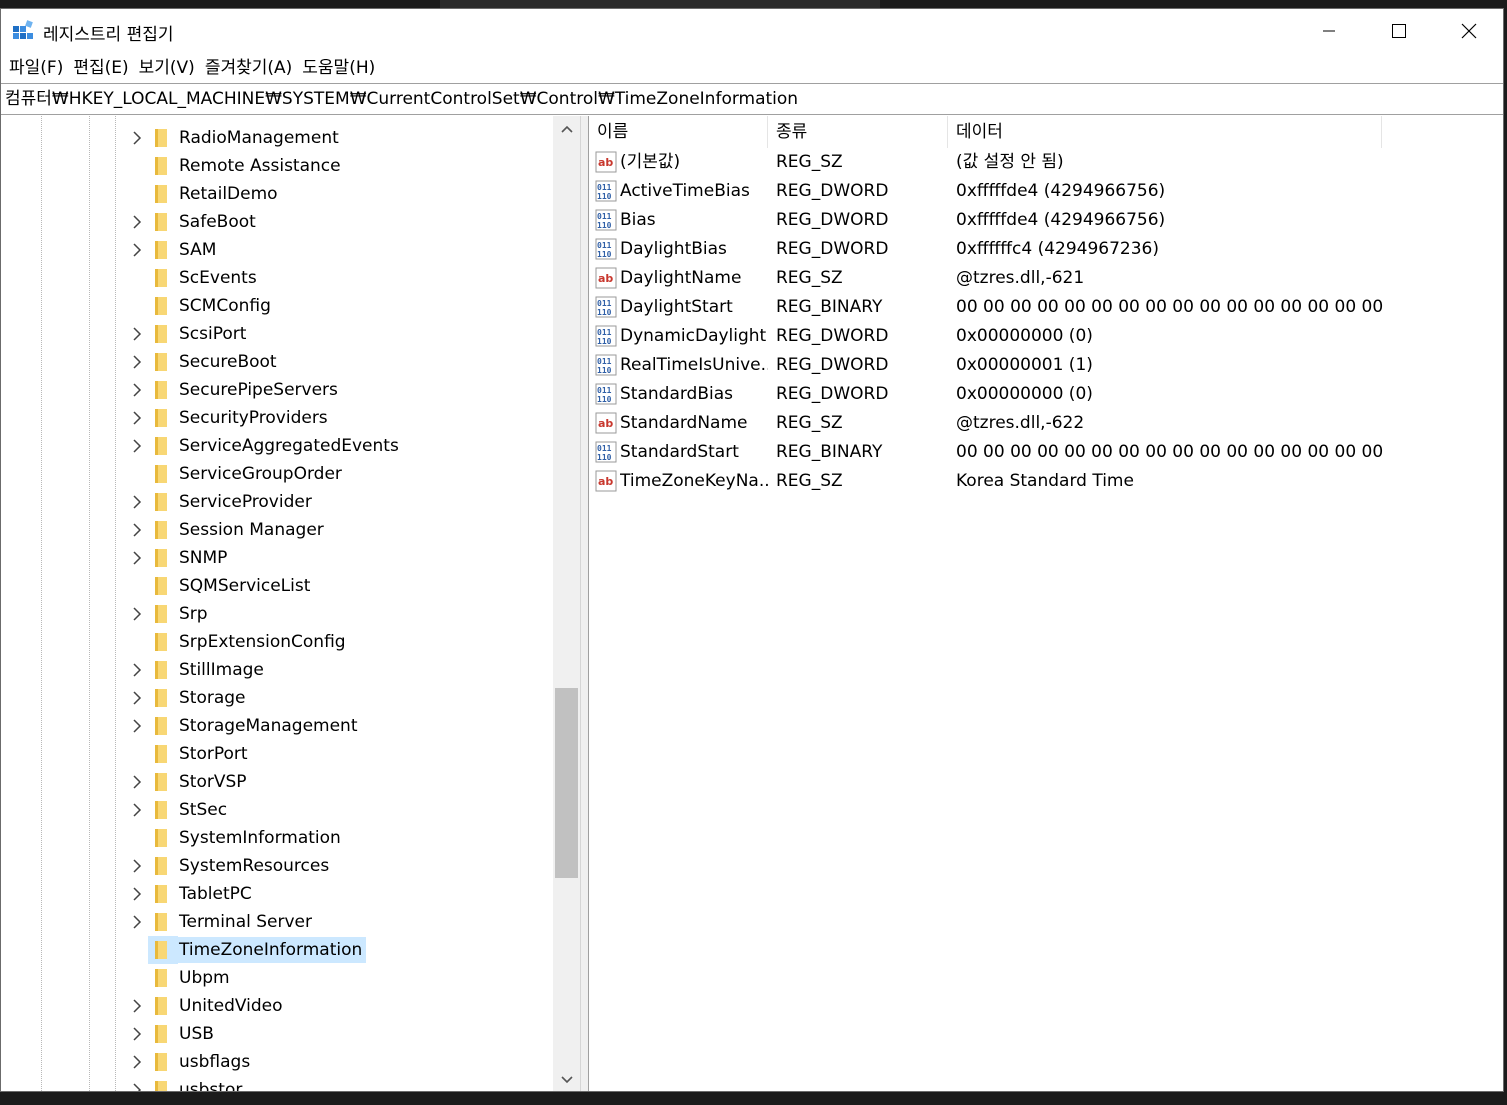  Describe the element at coordinates (277, 362) in the screenshot. I see `tree-node: SecureBoot` at that location.